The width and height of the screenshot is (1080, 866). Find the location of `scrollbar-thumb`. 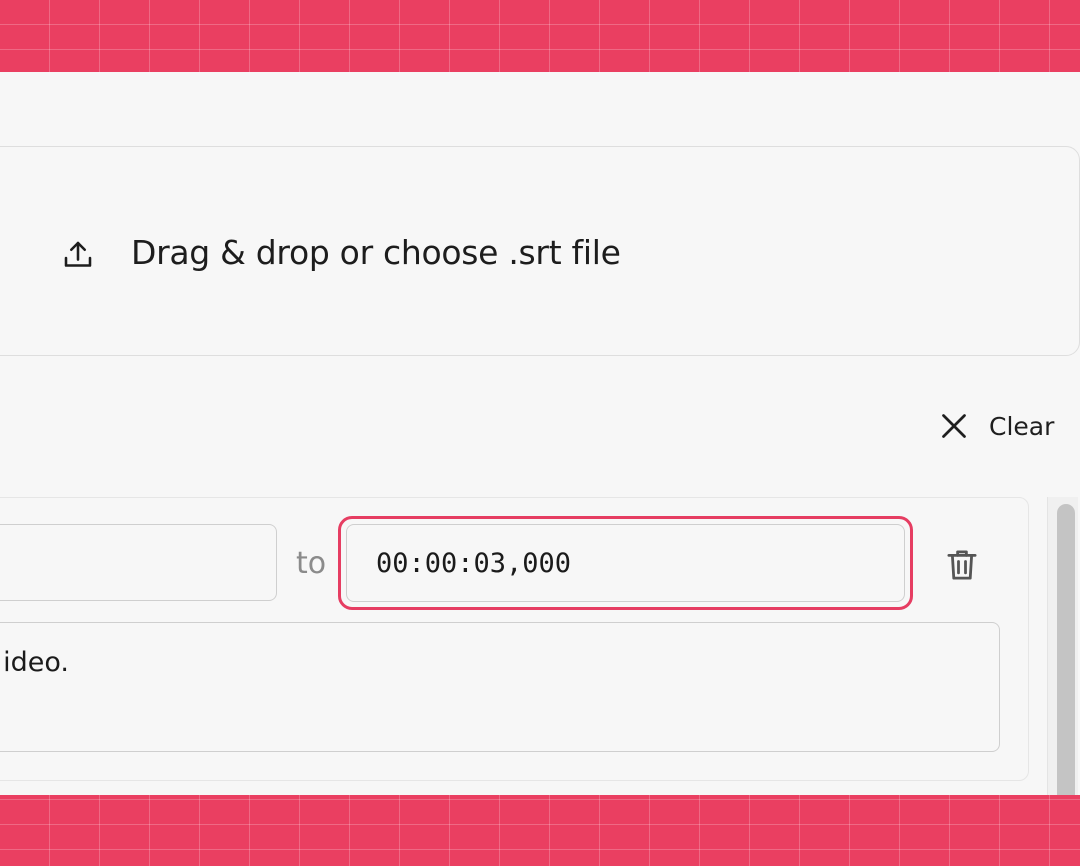

scrollbar-thumb is located at coordinates (1066, 649).